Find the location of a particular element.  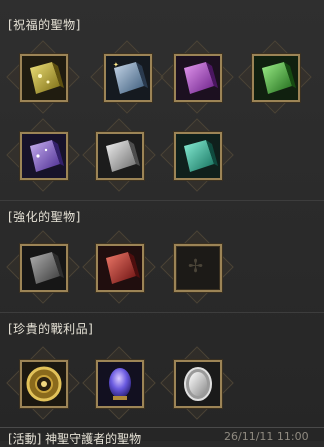

section-title-enhanced: [強化的聖物] is located at coordinates (44, 217).